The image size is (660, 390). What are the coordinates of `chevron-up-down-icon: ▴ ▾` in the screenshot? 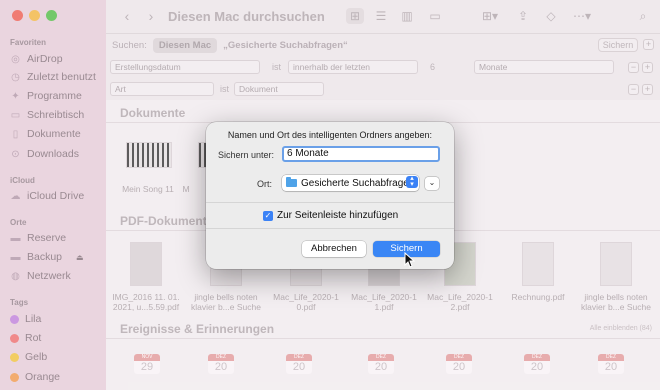 It's located at (412, 181).